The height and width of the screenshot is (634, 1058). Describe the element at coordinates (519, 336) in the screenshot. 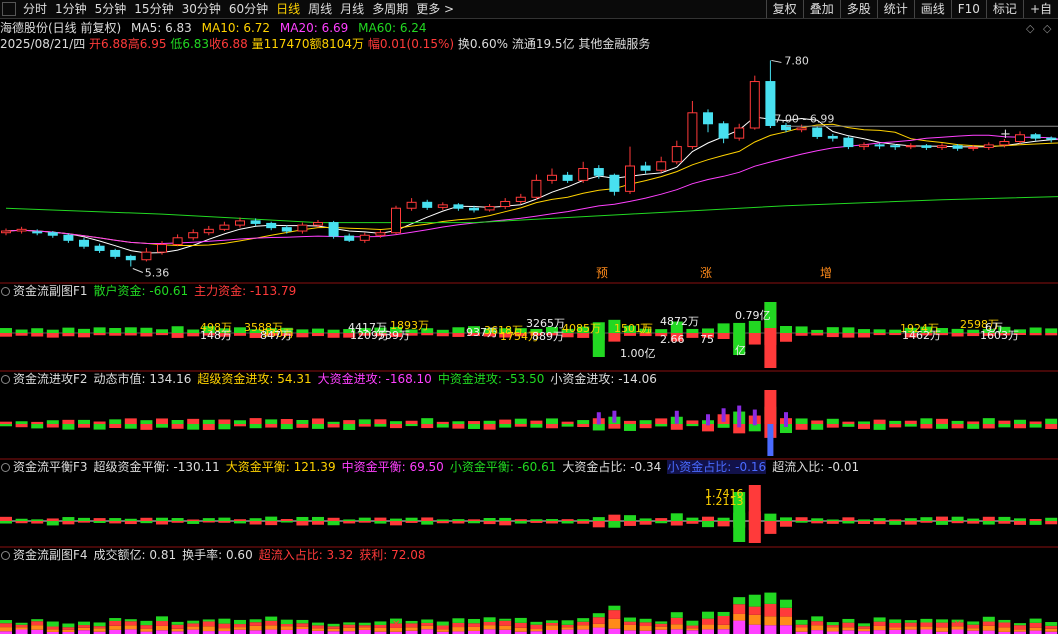

I see `panel1-value-label: 1754万` at that location.